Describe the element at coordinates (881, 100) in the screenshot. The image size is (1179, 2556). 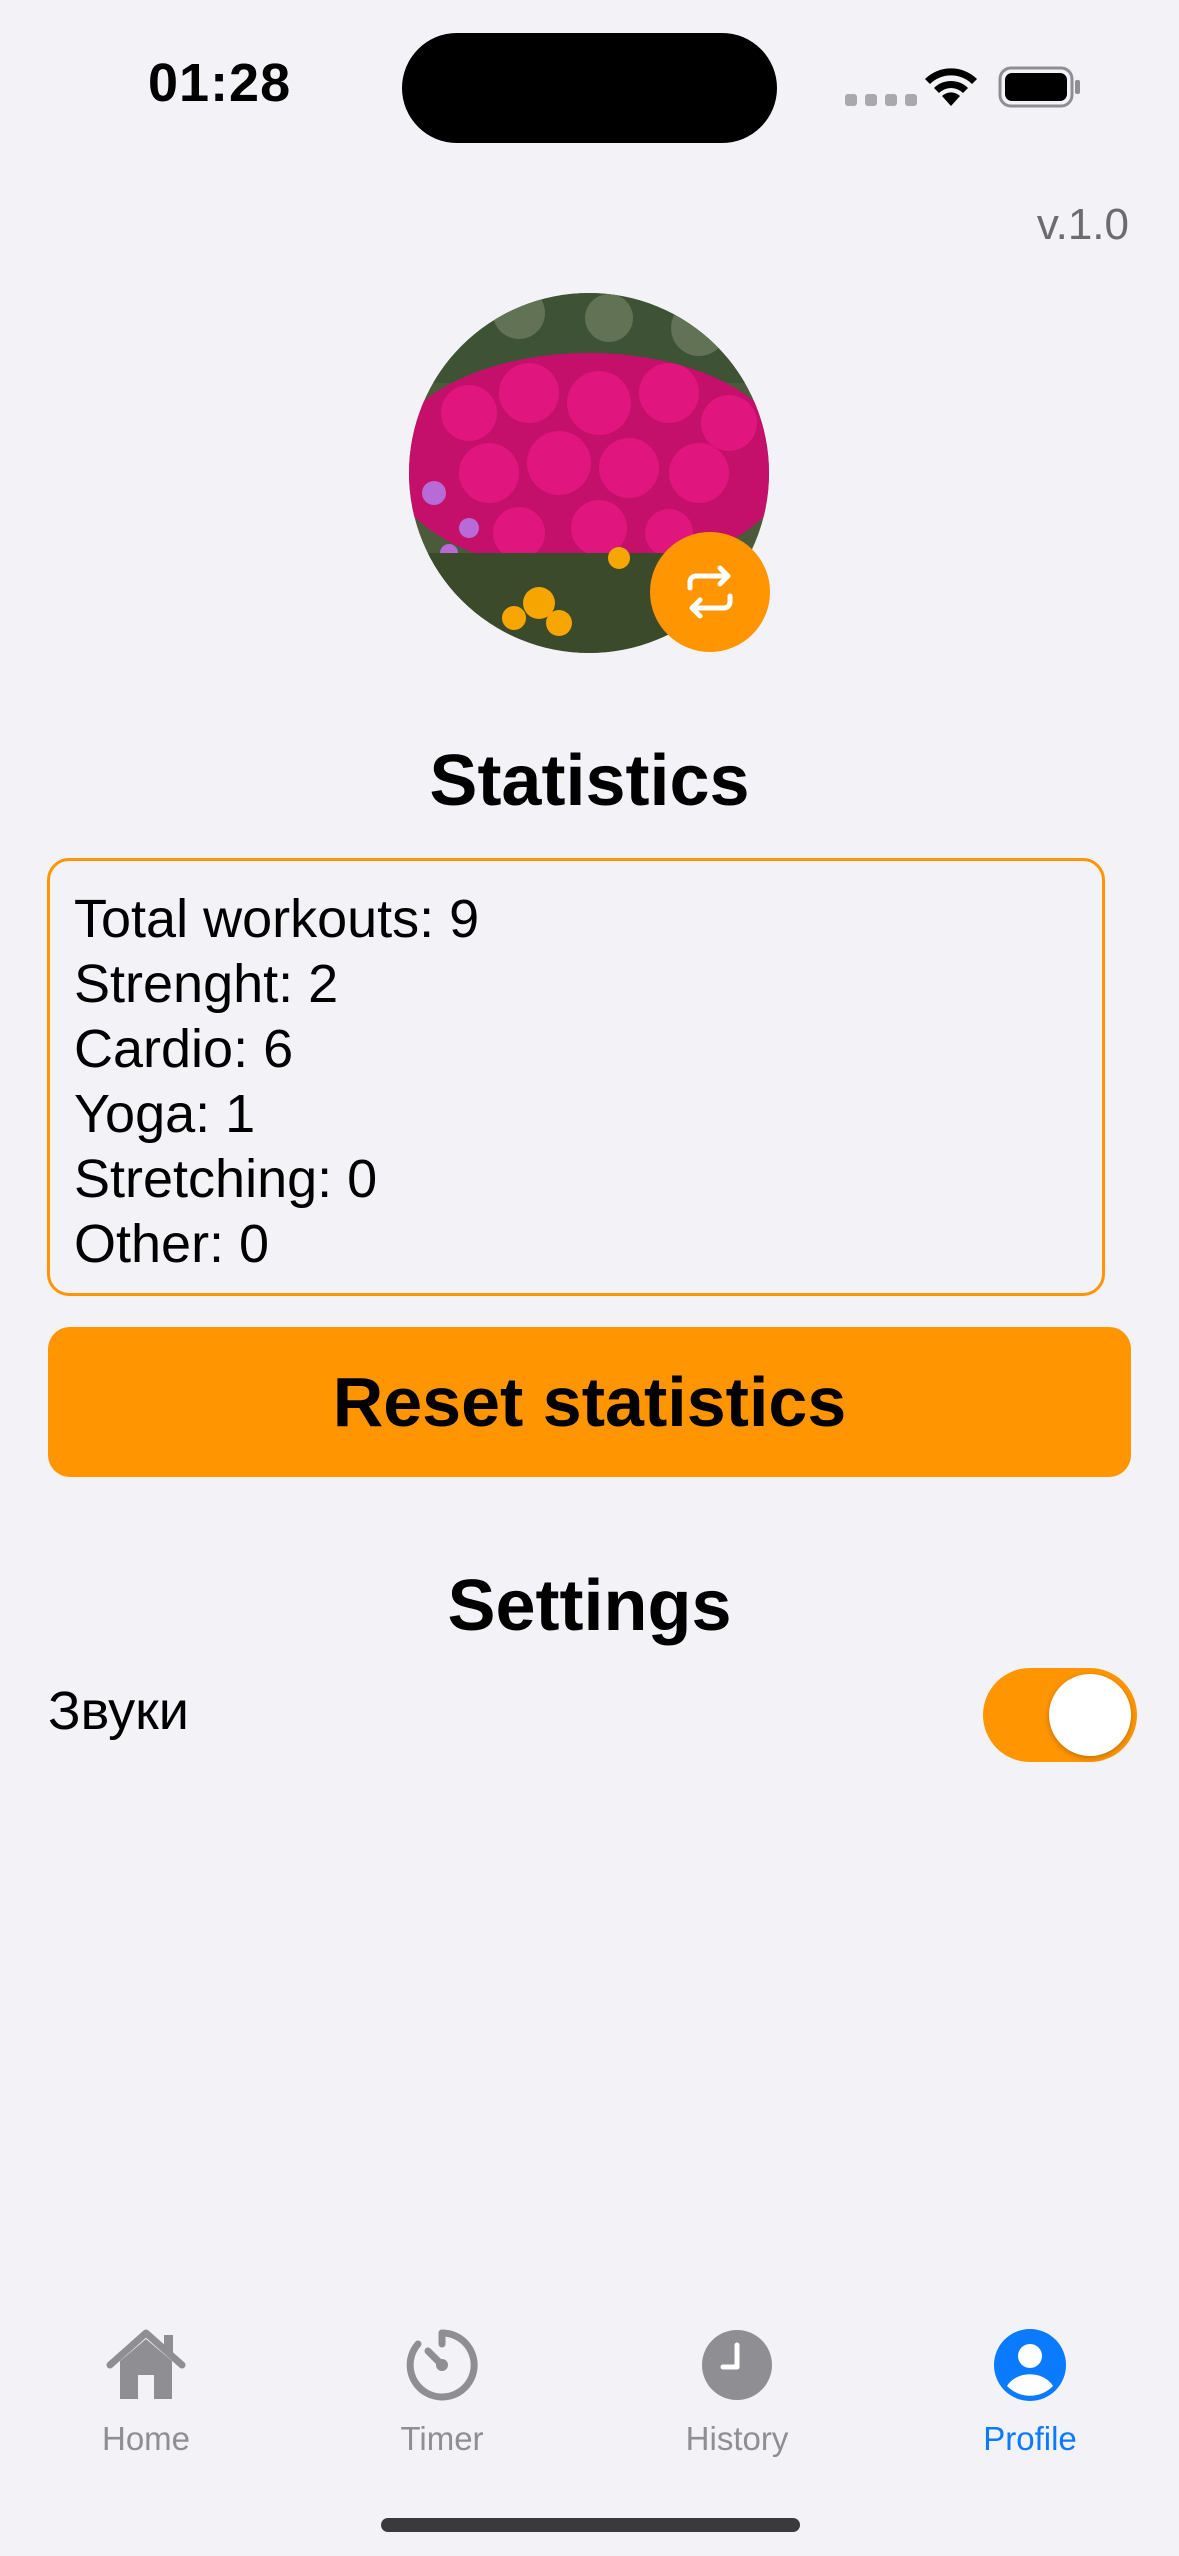
I see `cellular-signal-icon` at that location.